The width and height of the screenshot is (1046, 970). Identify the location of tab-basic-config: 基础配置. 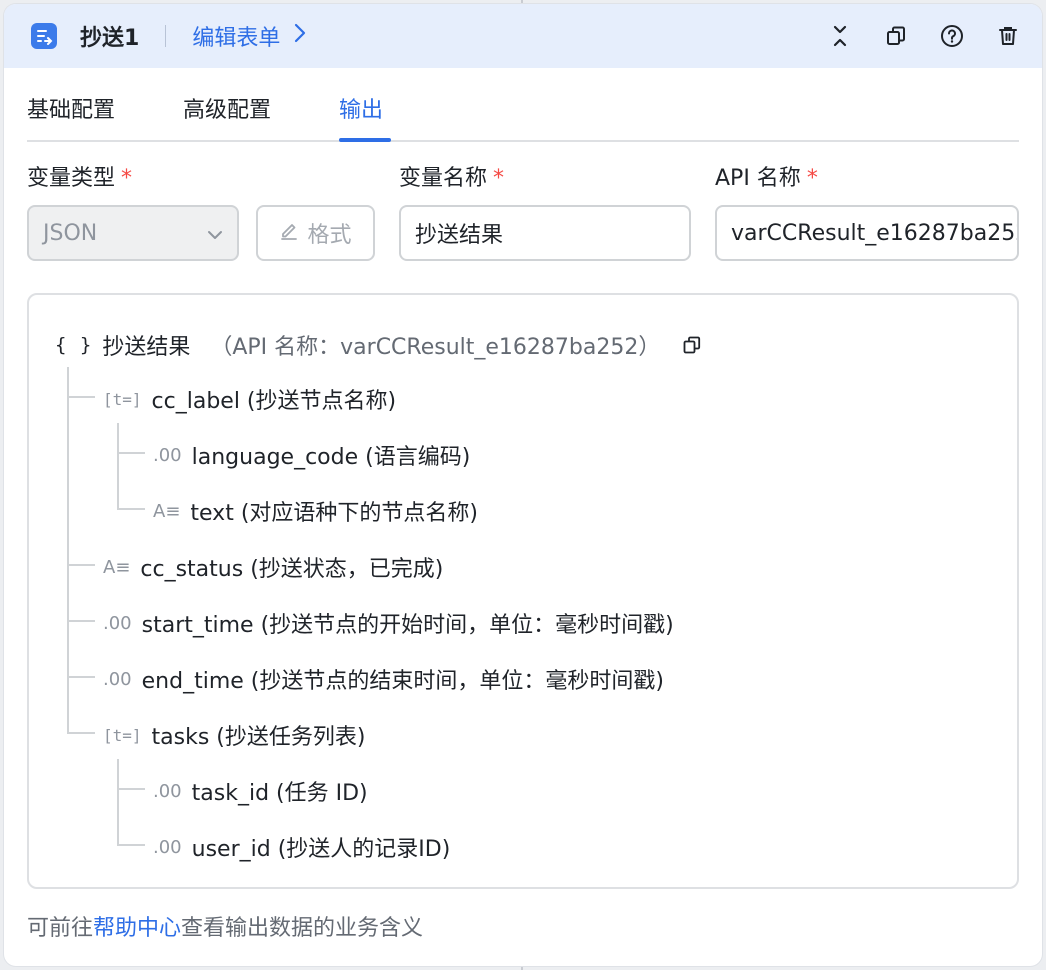
(71, 108).